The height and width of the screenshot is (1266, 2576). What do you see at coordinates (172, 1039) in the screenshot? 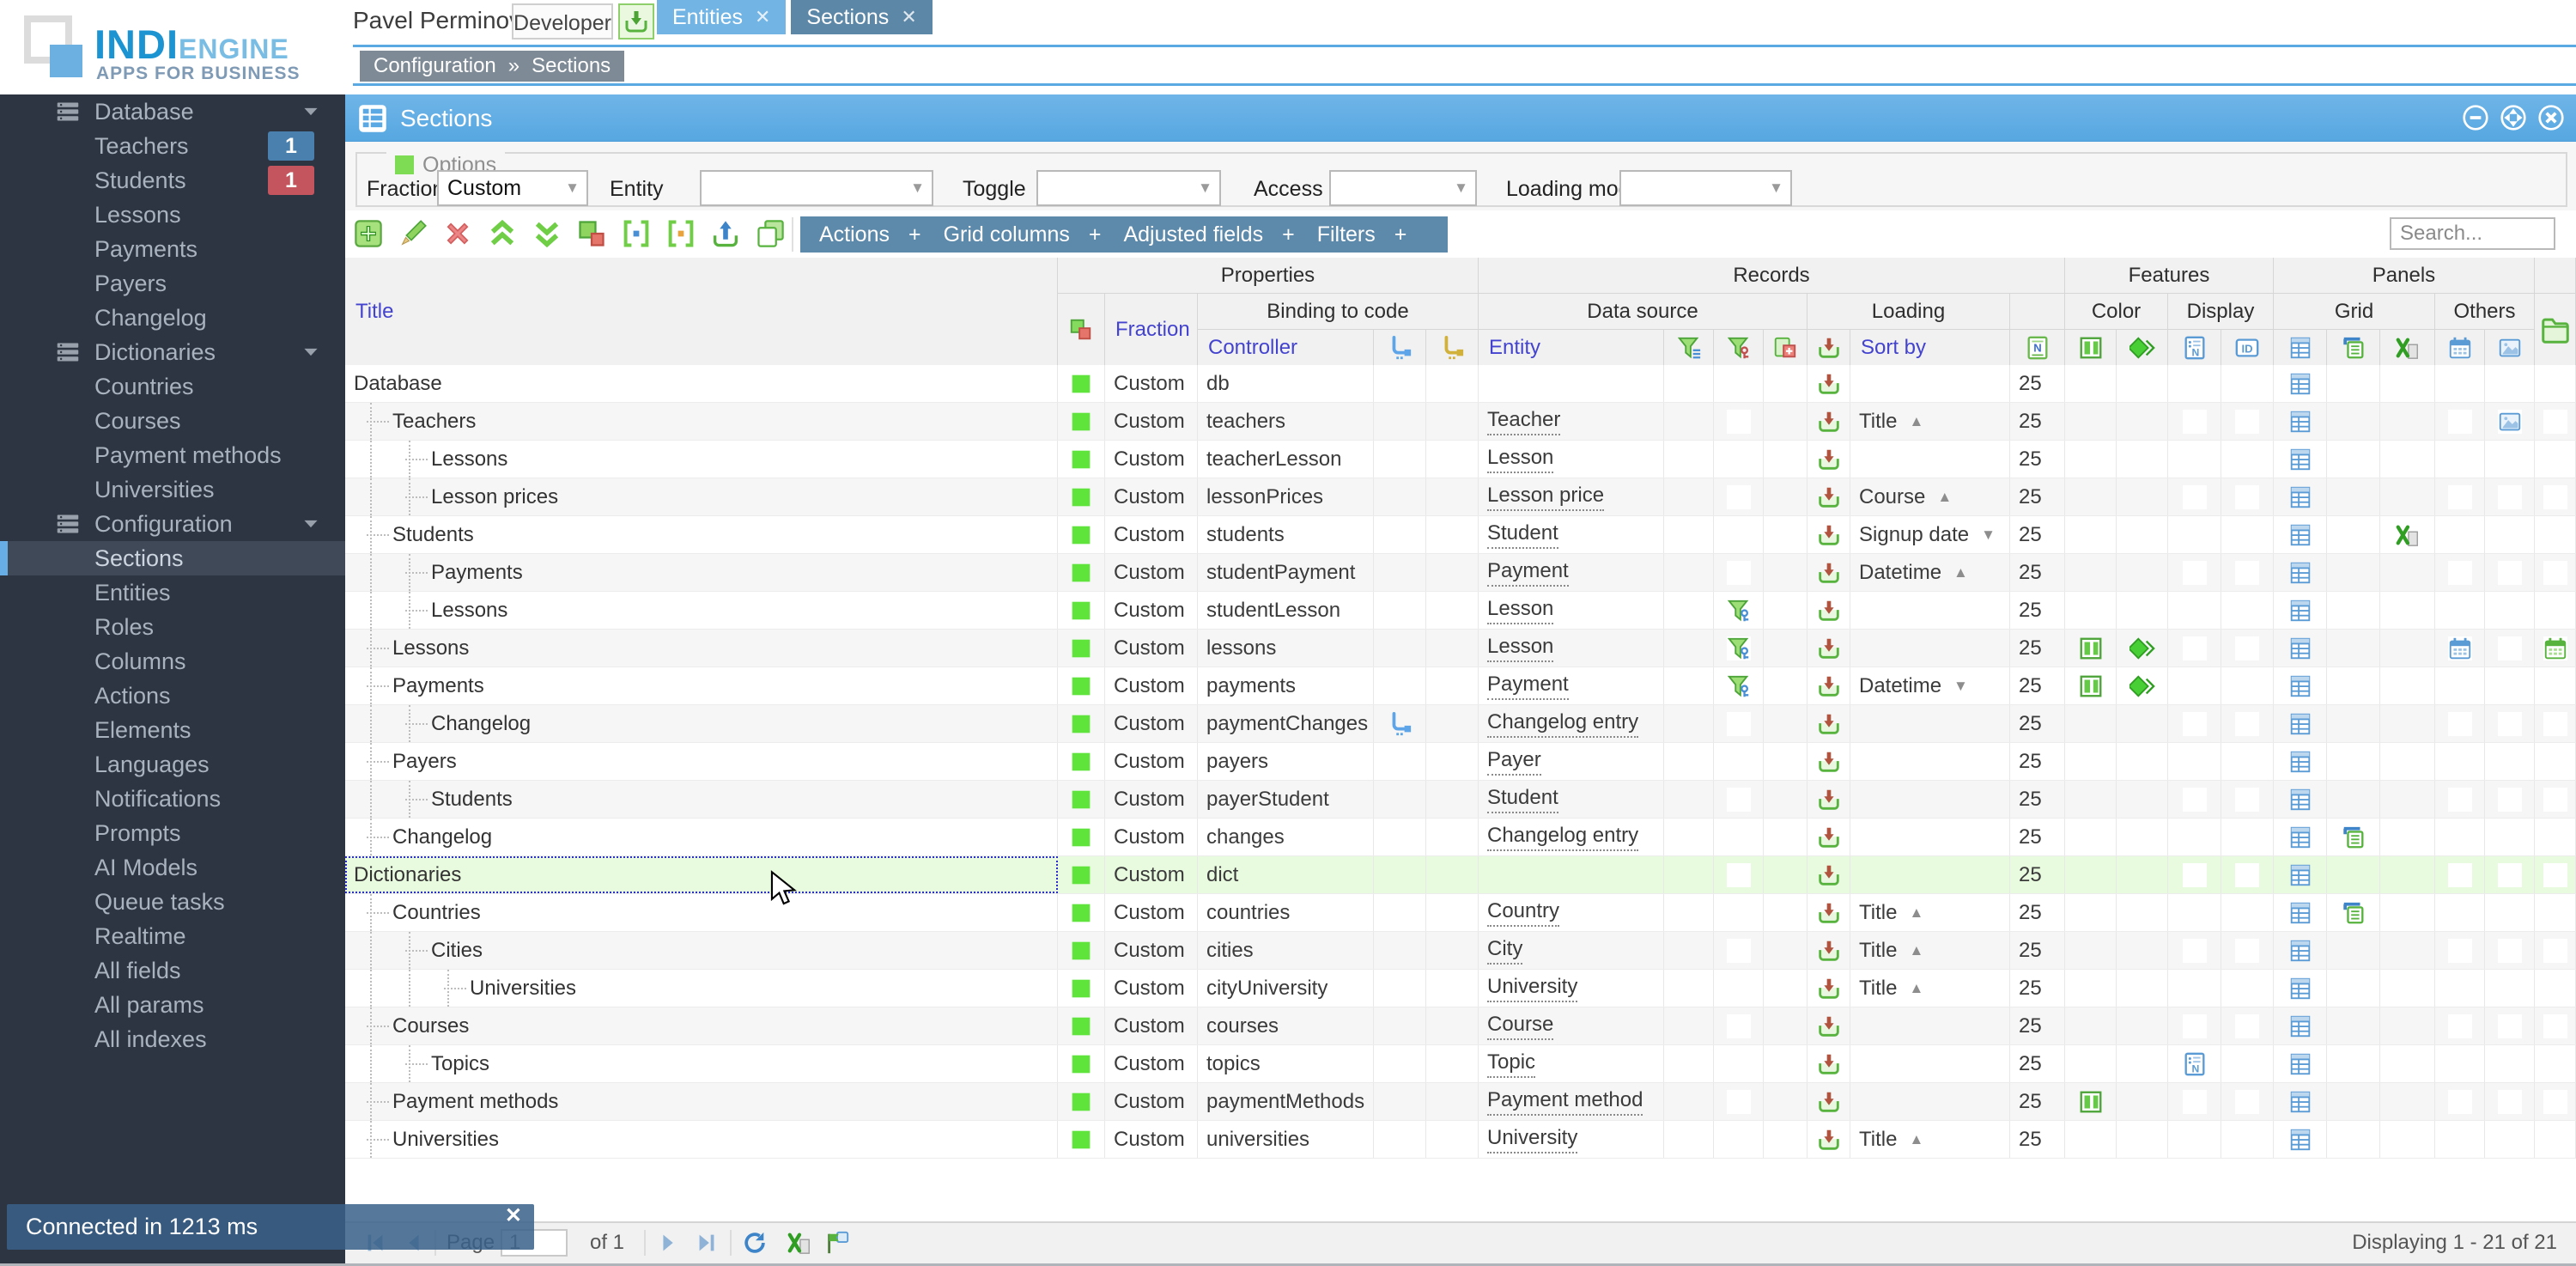
I see `sidebar-item-all-indexes: All indexes` at bounding box center [172, 1039].